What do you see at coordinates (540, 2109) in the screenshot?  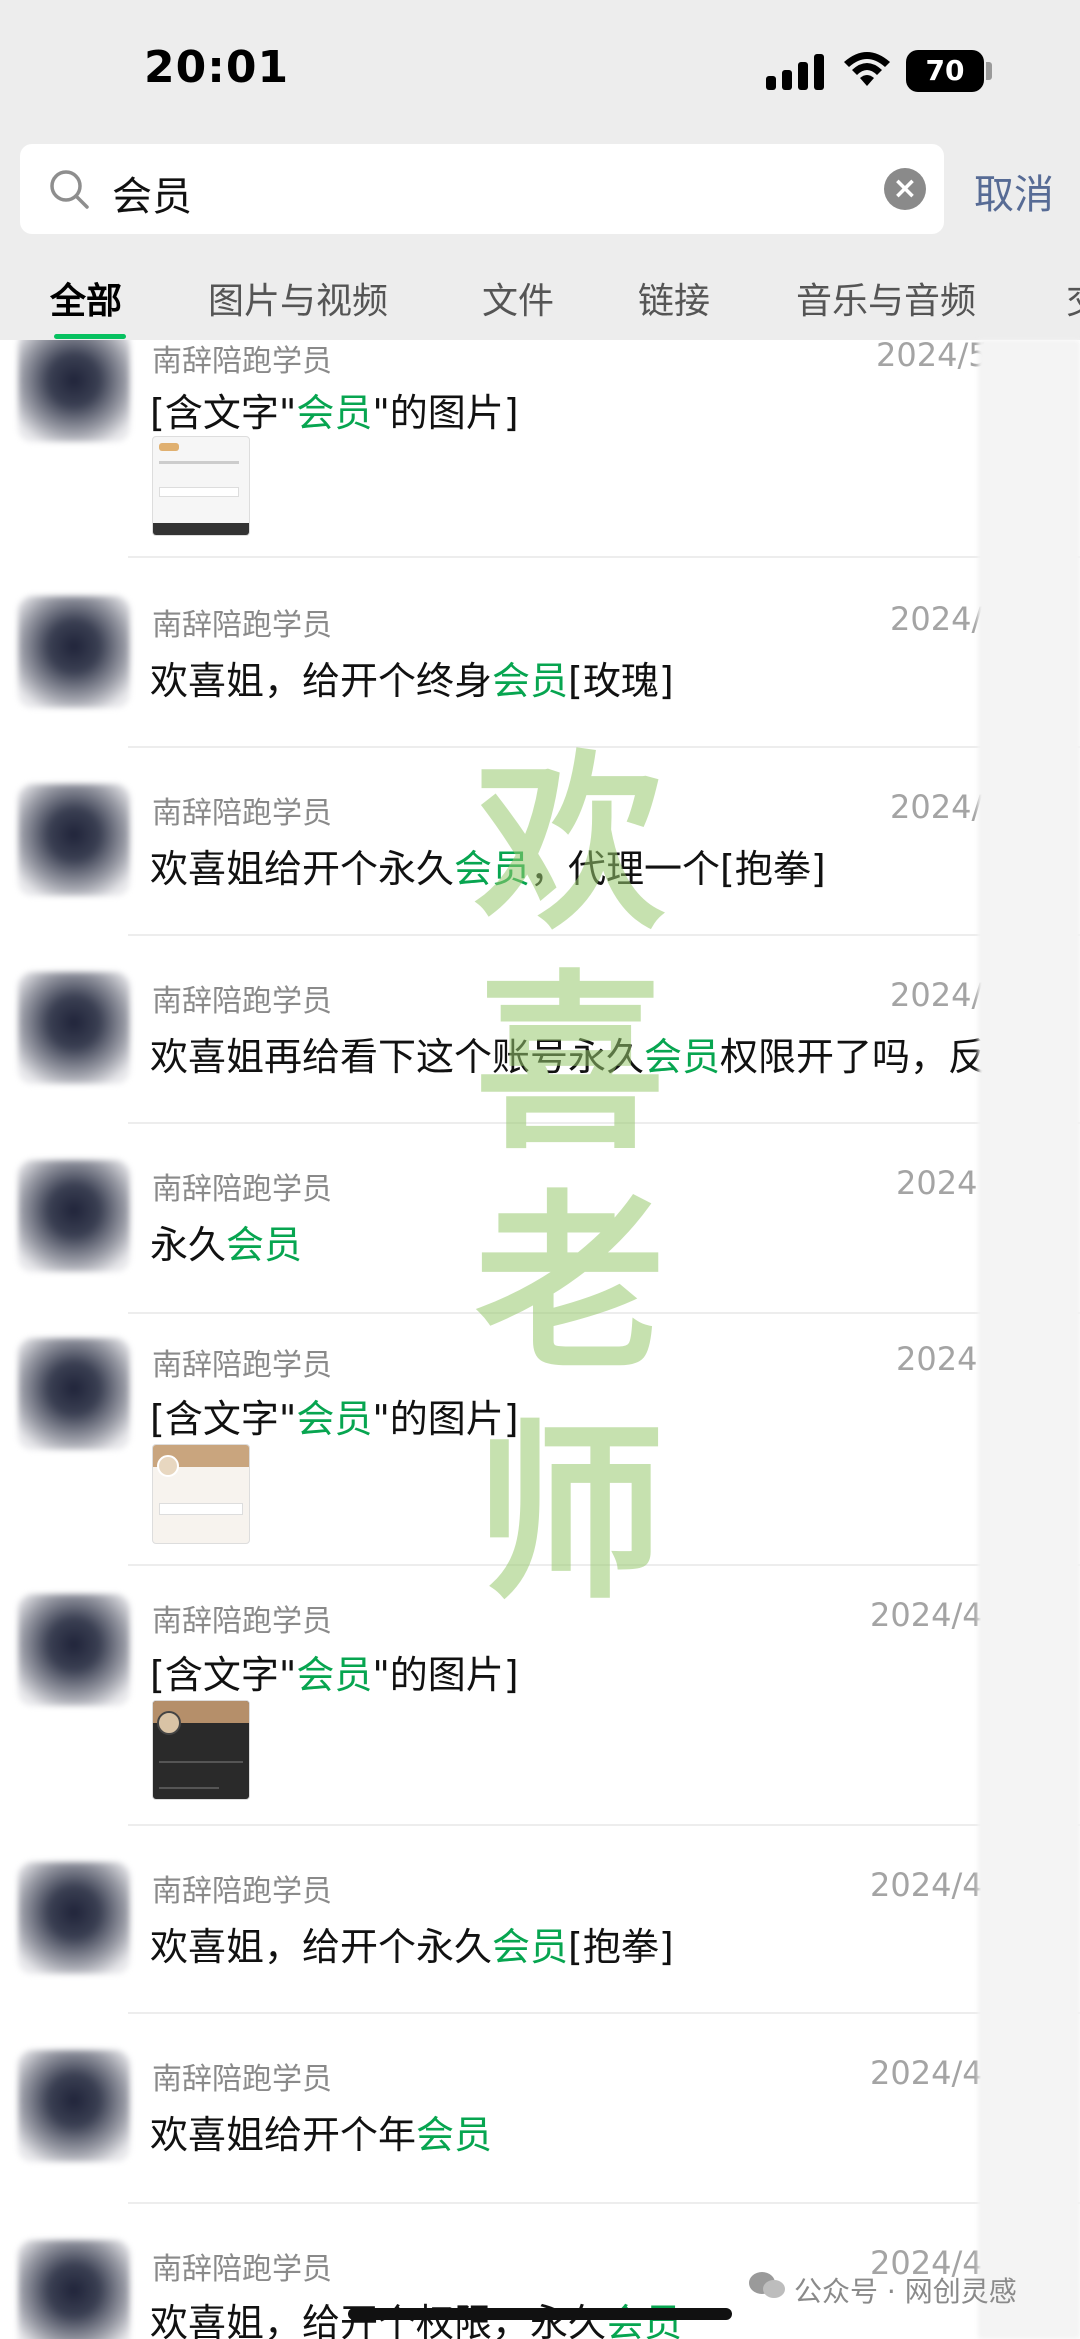 I see `list-item: 南辞陪跑学员 2024/4 欢喜姐给开个年会员` at bounding box center [540, 2109].